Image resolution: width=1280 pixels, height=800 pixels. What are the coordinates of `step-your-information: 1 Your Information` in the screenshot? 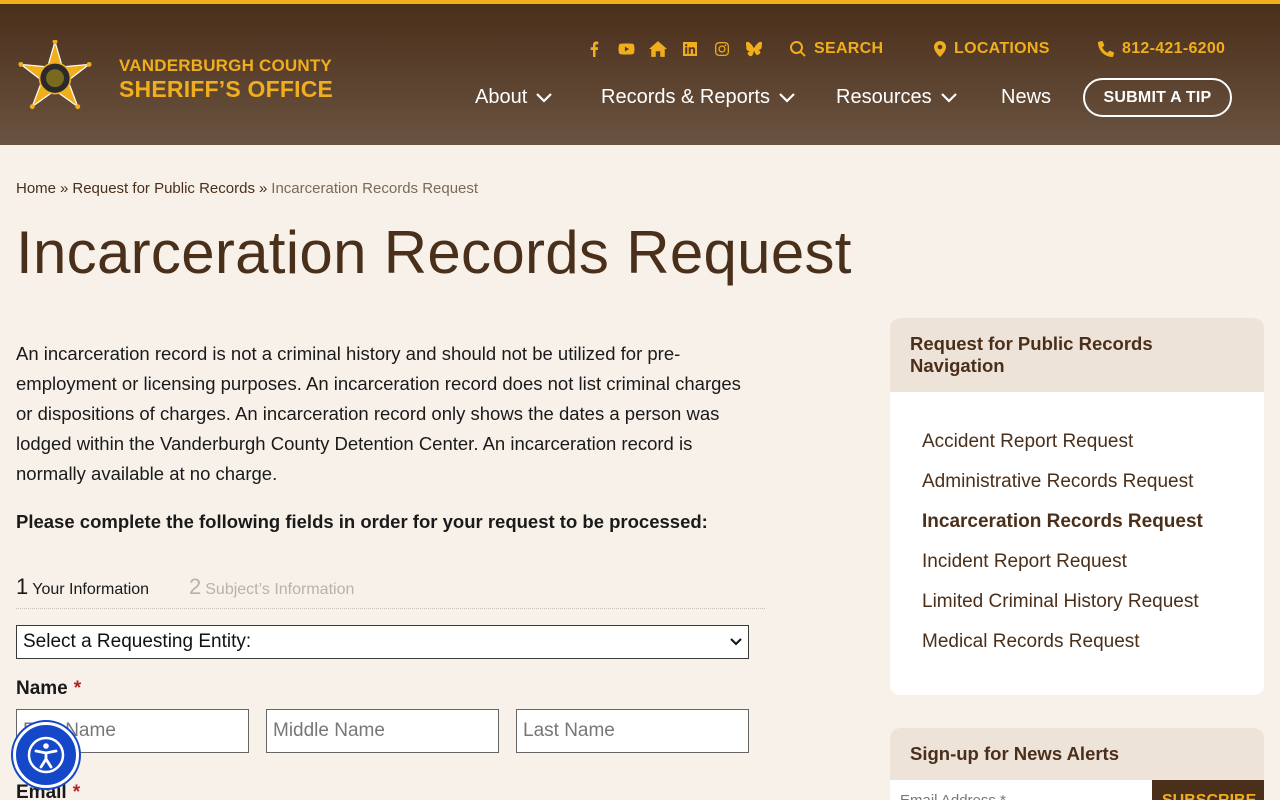 It's located at (82, 587).